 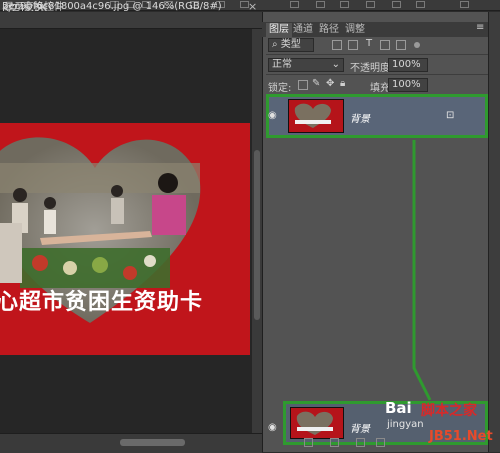 What do you see at coordinates (401, 45) in the screenshot?
I see `filter-smart-object-icon` at bounding box center [401, 45].